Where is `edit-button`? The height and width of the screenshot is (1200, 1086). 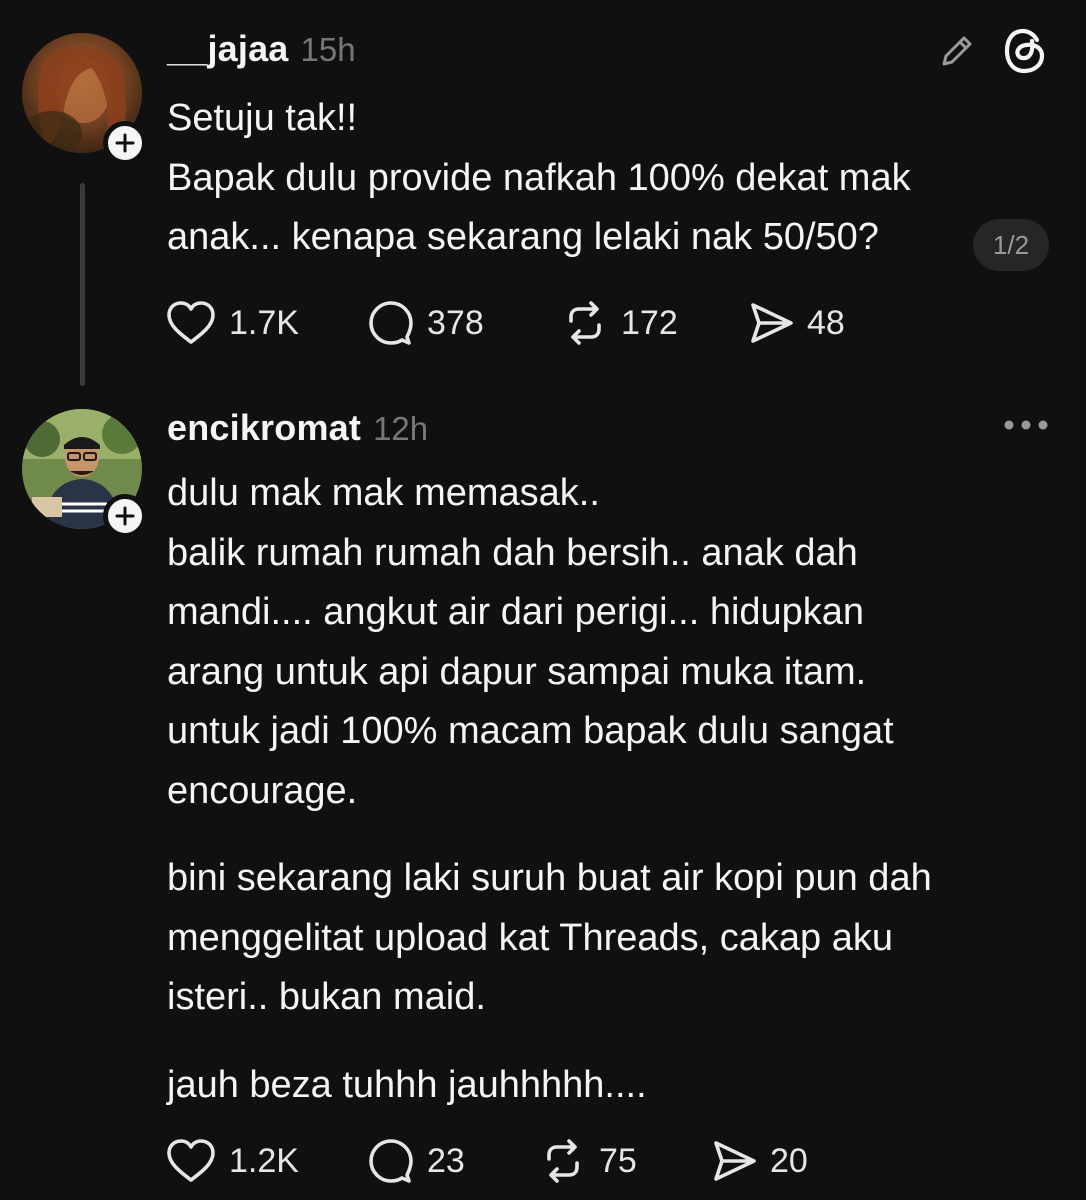
edit-button is located at coordinates (957, 51).